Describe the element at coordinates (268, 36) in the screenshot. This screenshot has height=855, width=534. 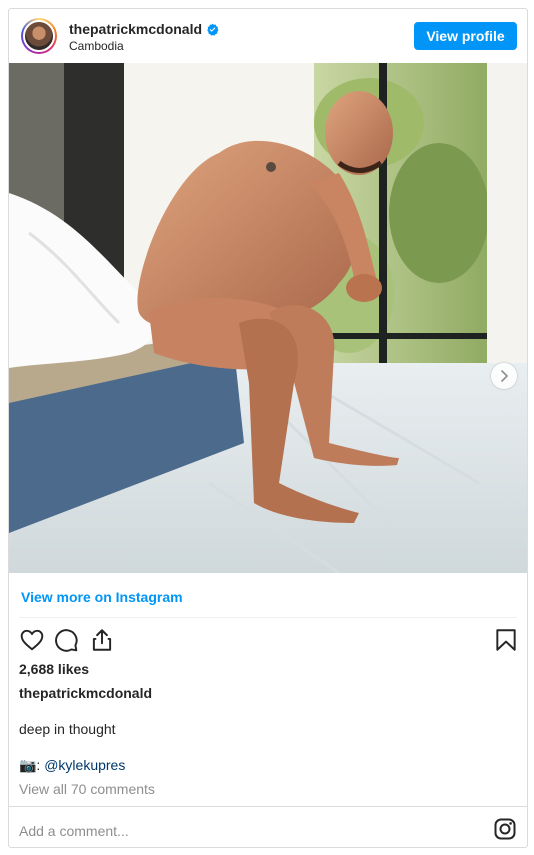
I see `post-header: thepatrickmcdonald Cambodia View profile` at that location.